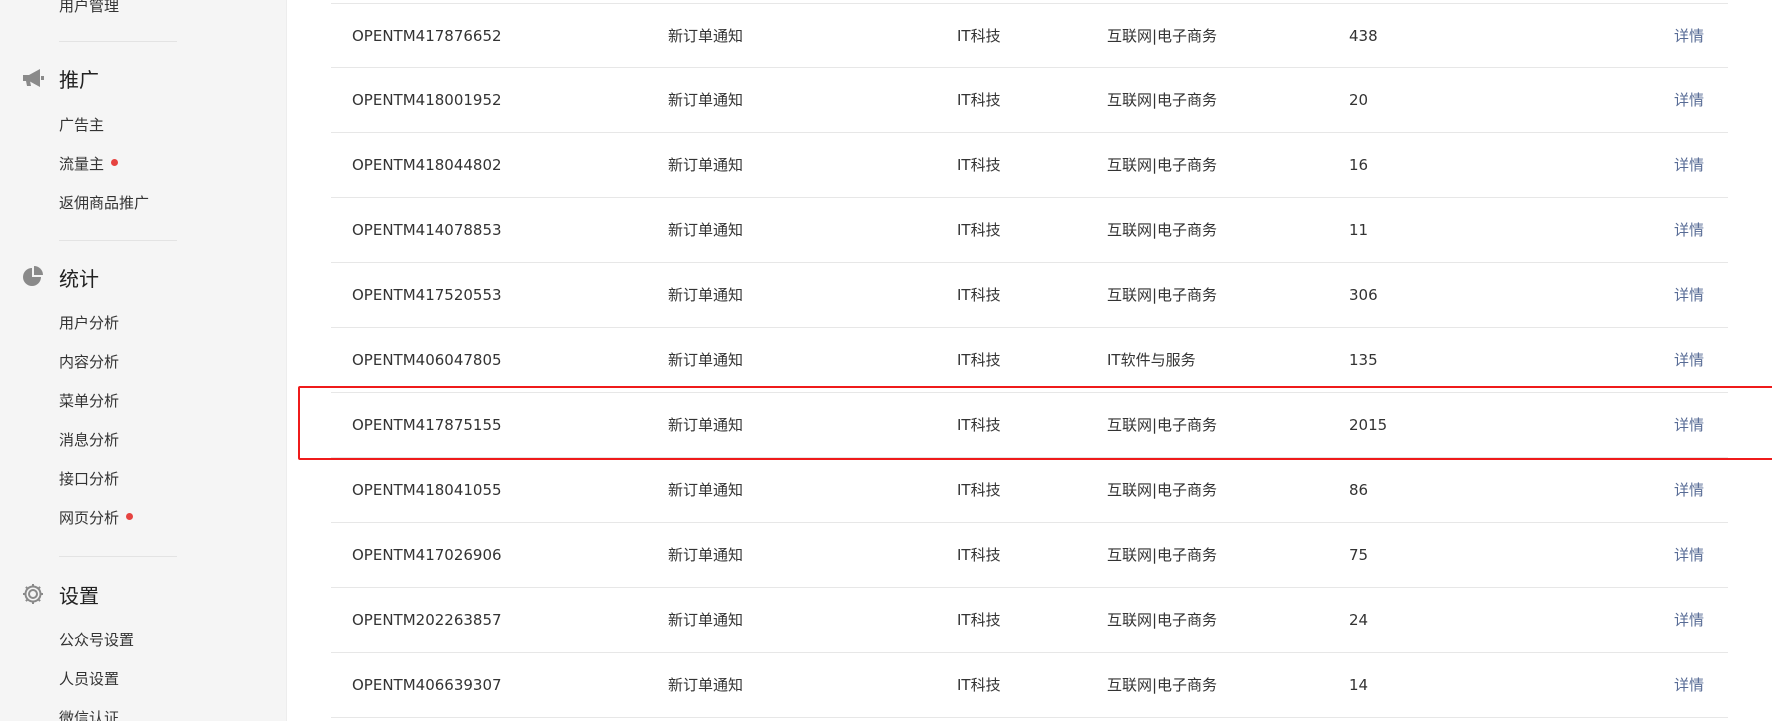 The height and width of the screenshot is (721, 1772). I want to click on sidebar-item-api-analysis: 接口分析, so click(89, 479).